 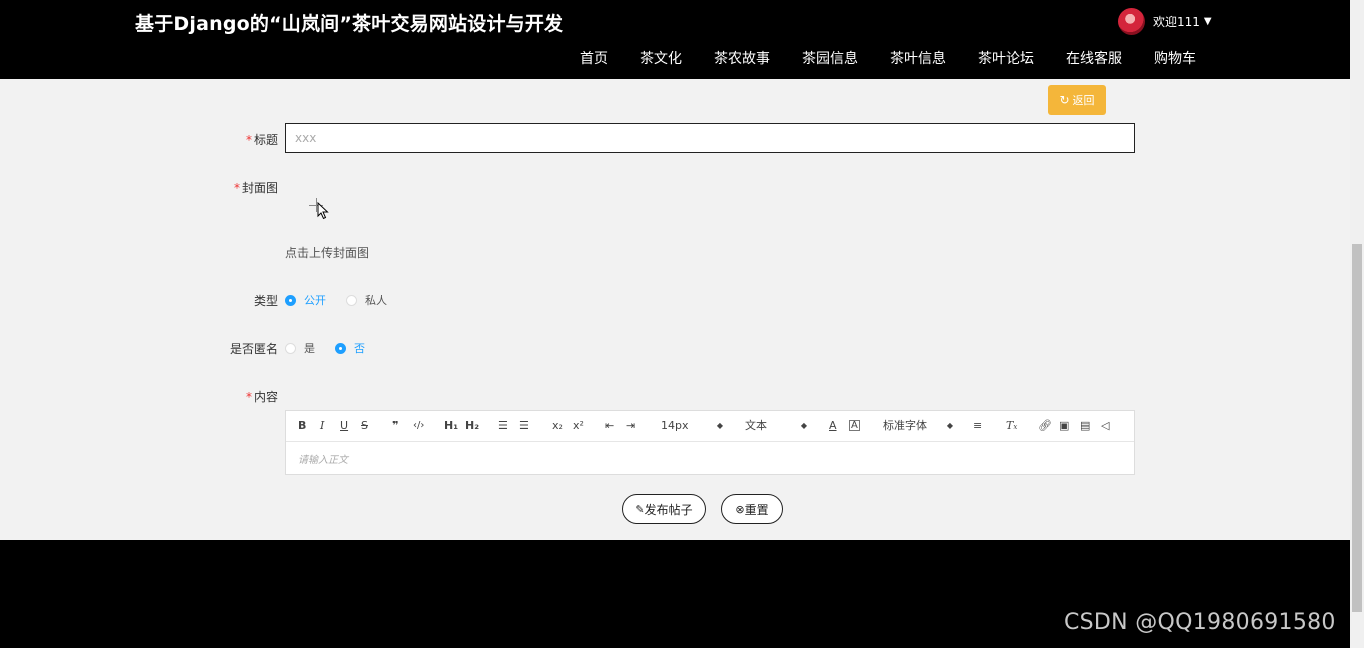 I want to click on nav-item-tea-garden: 茶园信息, so click(x=830, y=59).